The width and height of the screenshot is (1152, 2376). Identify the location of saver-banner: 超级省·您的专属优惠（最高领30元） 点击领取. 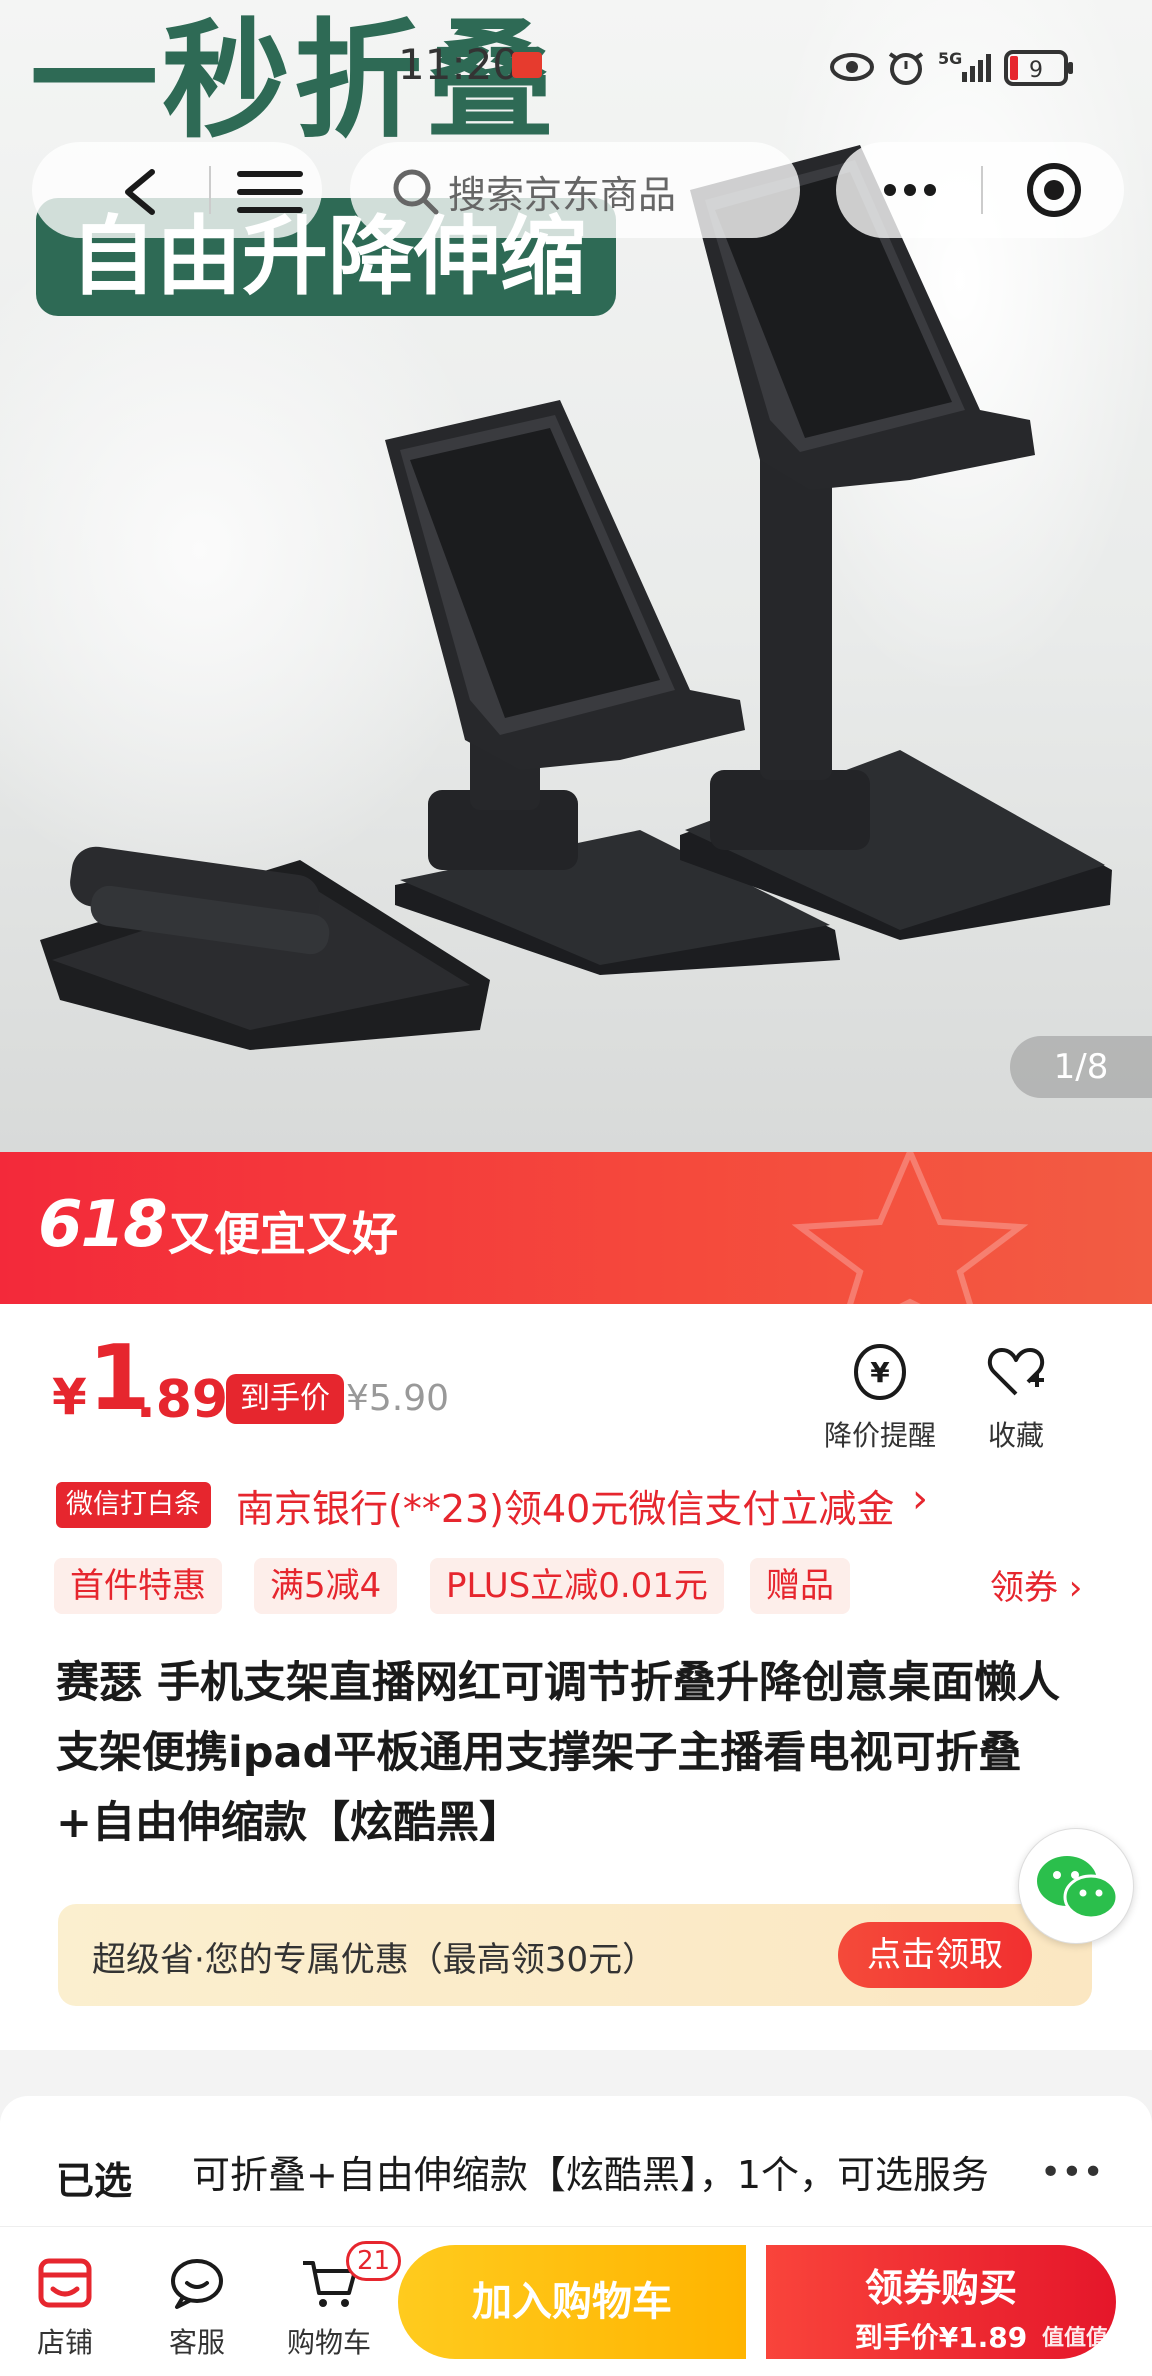
(575, 1955).